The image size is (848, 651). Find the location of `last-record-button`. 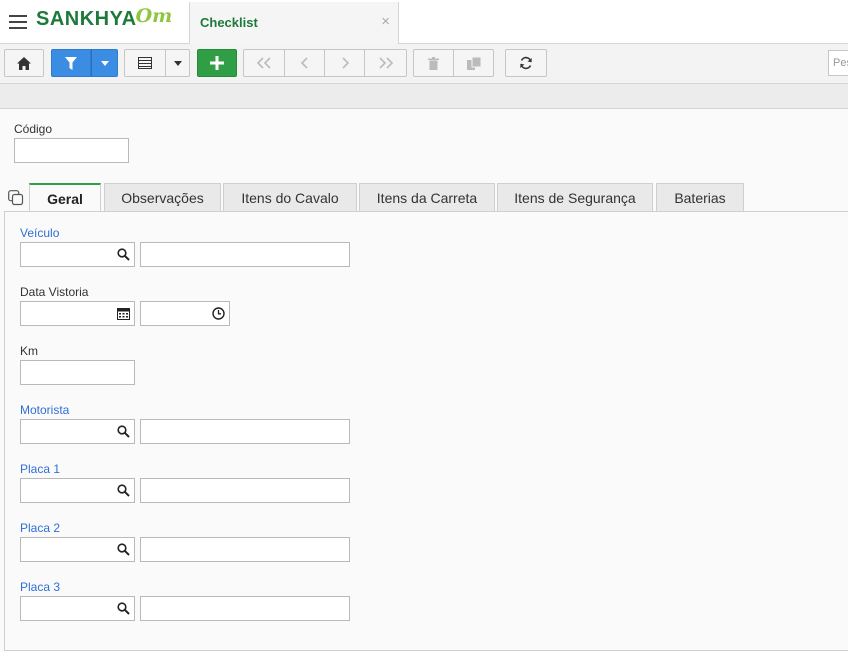

last-record-button is located at coordinates (385, 63).